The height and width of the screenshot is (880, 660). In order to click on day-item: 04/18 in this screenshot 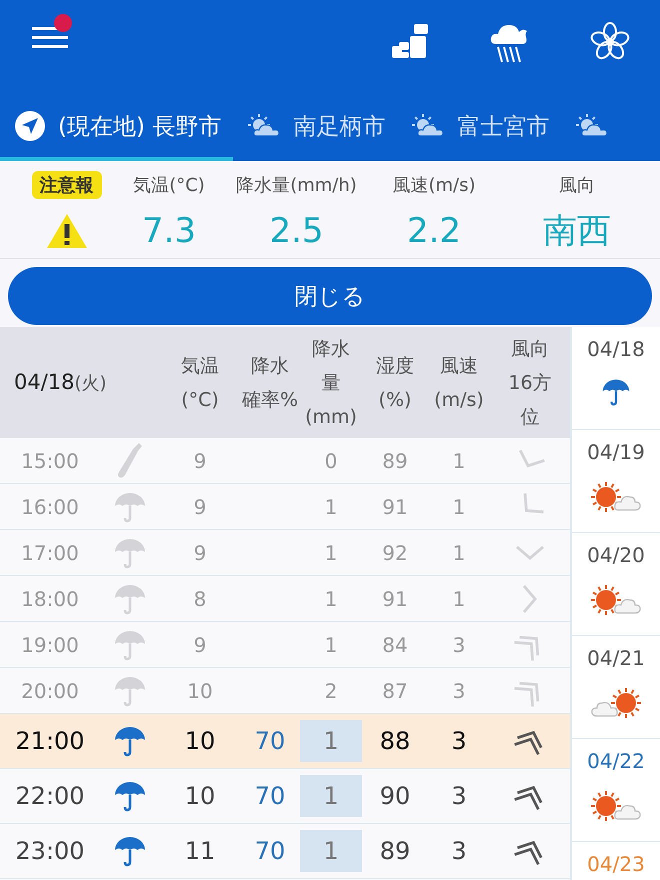, I will do `click(616, 378)`.